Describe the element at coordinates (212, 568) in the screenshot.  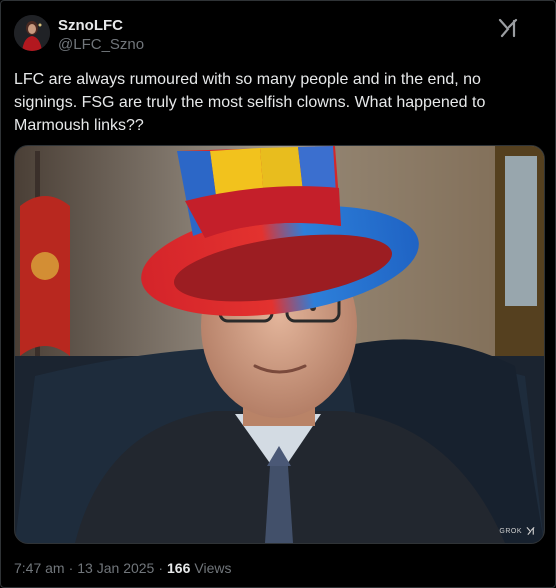
I see `views-label: Views` at that location.